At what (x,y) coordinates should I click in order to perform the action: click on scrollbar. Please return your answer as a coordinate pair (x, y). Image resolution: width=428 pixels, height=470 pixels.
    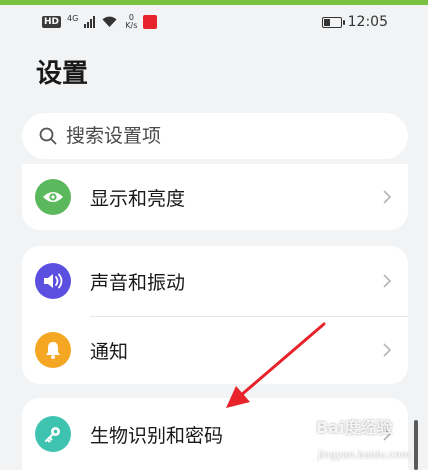
    Looking at the image, I should click on (416, 445).